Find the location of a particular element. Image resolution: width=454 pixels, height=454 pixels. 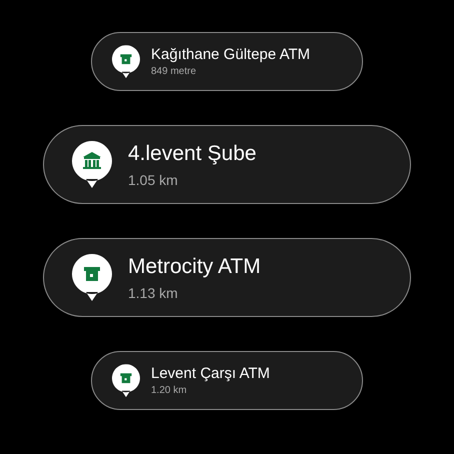

location-card: Kağıthane Gültepe ATM 849 metre is located at coordinates (227, 61).